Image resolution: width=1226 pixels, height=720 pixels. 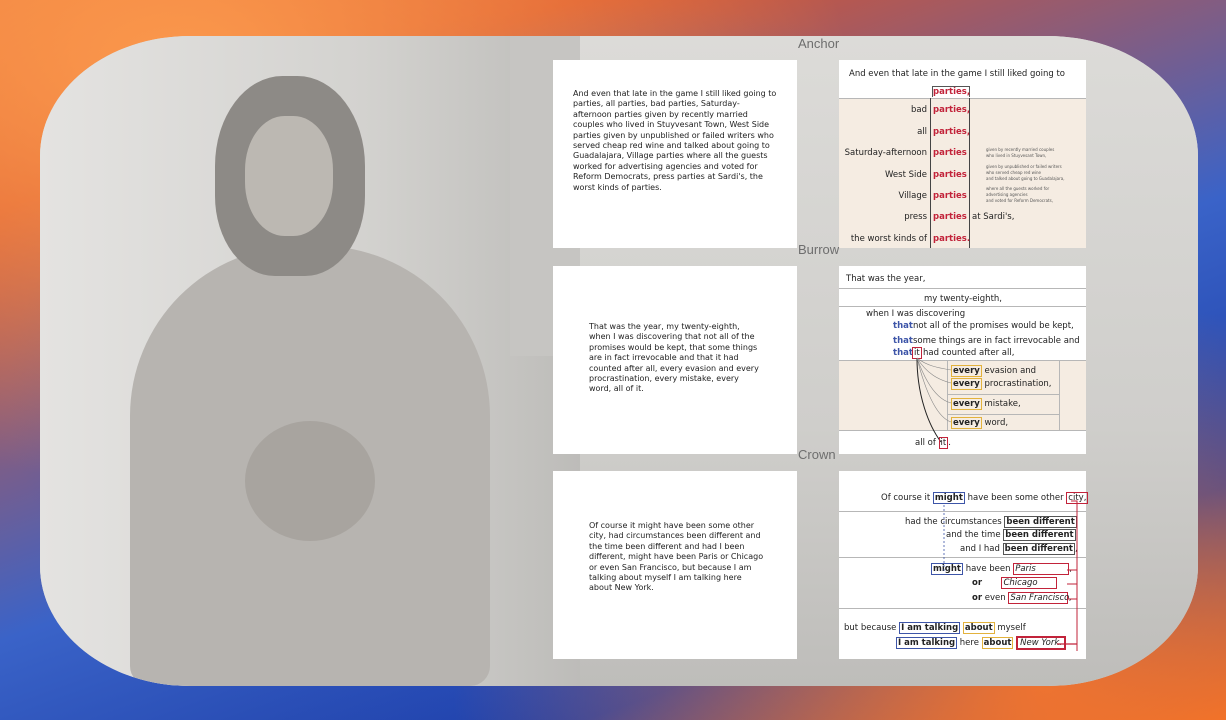 What do you see at coordinates (943, 443) in the screenshot?
I see `burrow-it-final: it` at bounding box center [943, 443].